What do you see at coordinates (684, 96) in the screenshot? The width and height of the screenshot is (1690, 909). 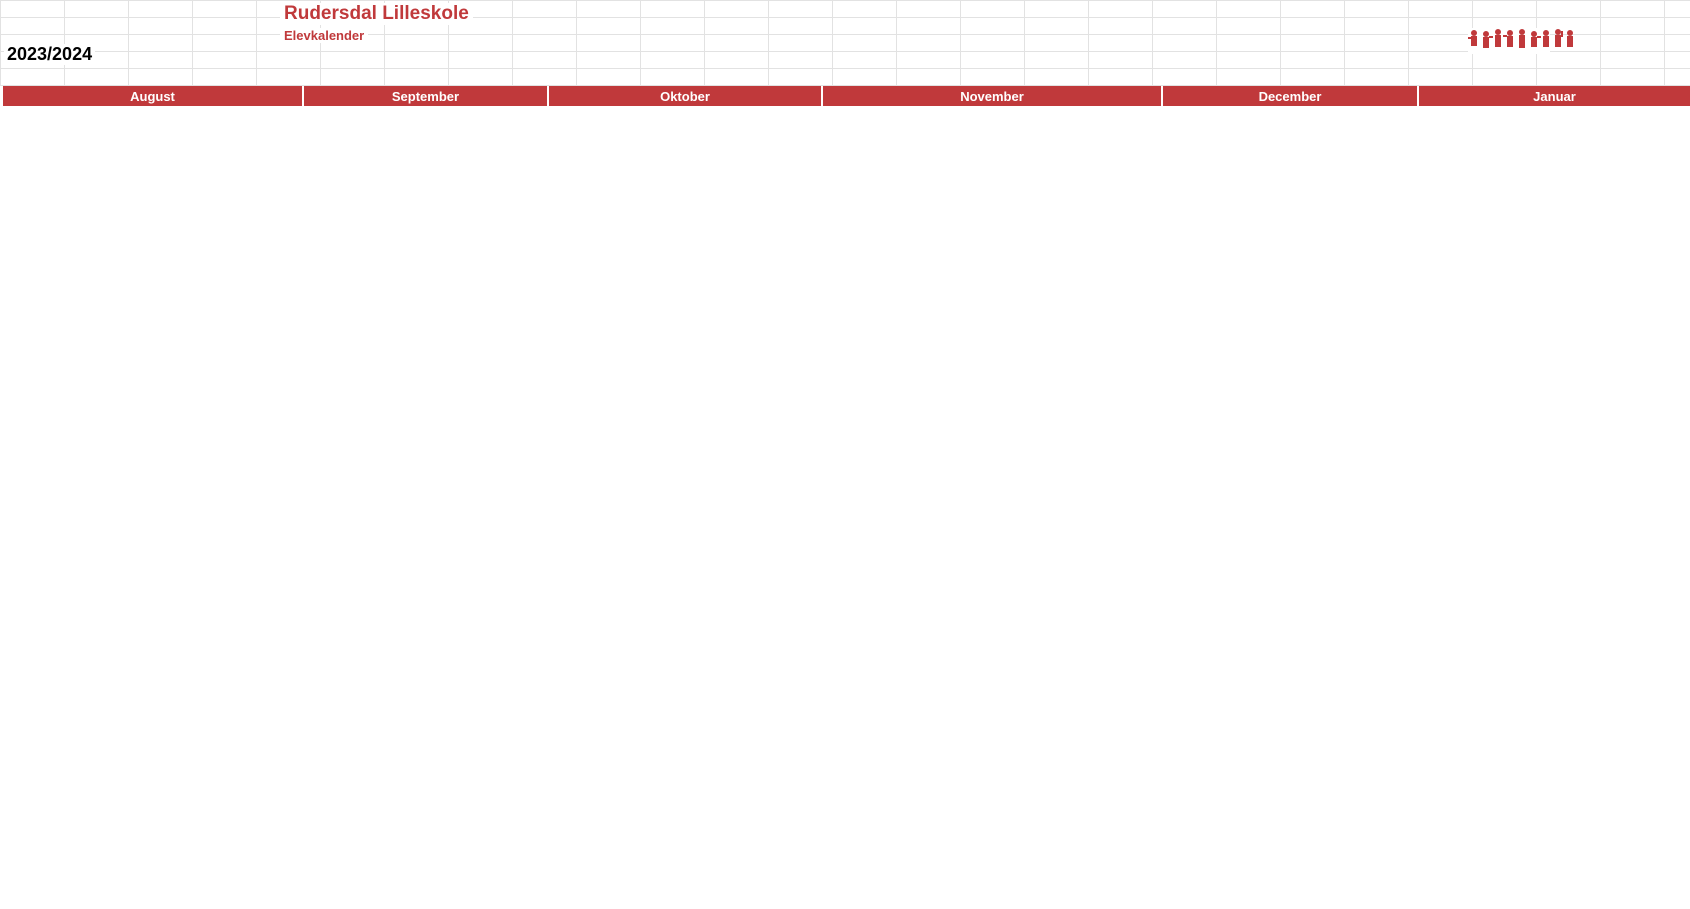 I see `month-header-oktober: Oktober` at bounding box center [684, 96].